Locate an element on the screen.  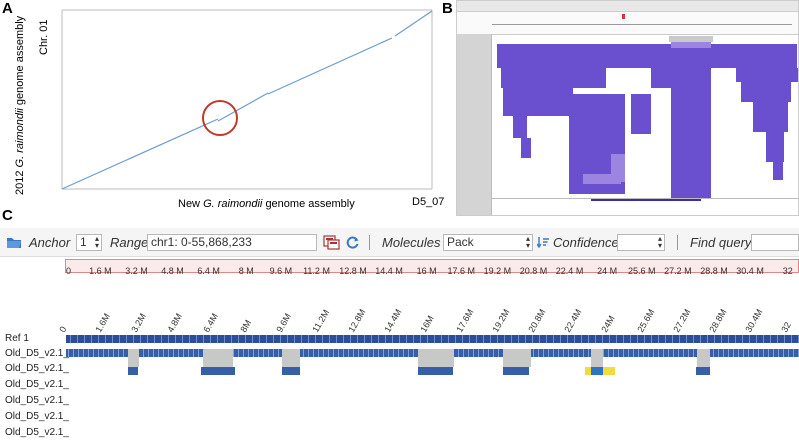
sort-icon is located at coordinates (543, 242).